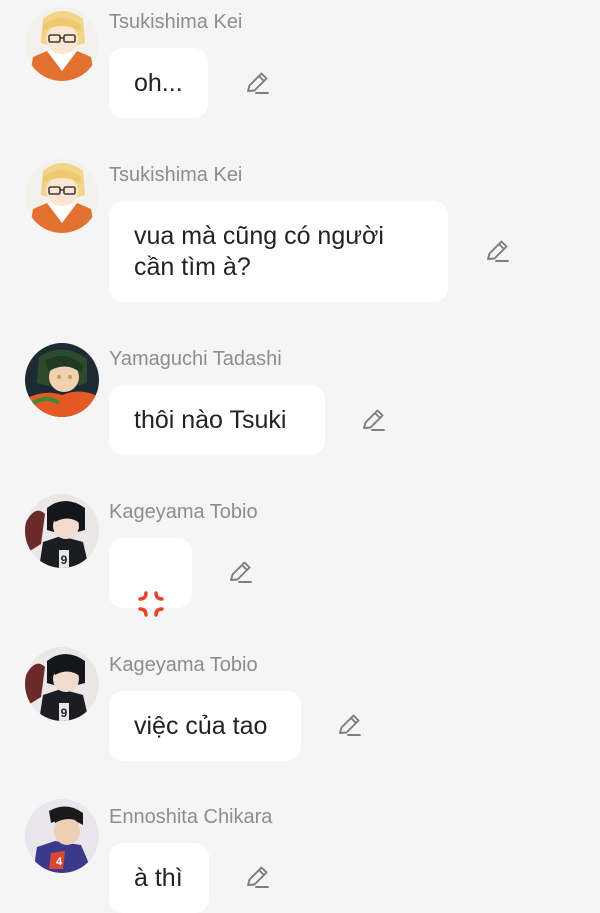 The height and width of the screenshot is (913, 600). I want to click on sender-name: Ennoshita Chikara, so click(191, 817).